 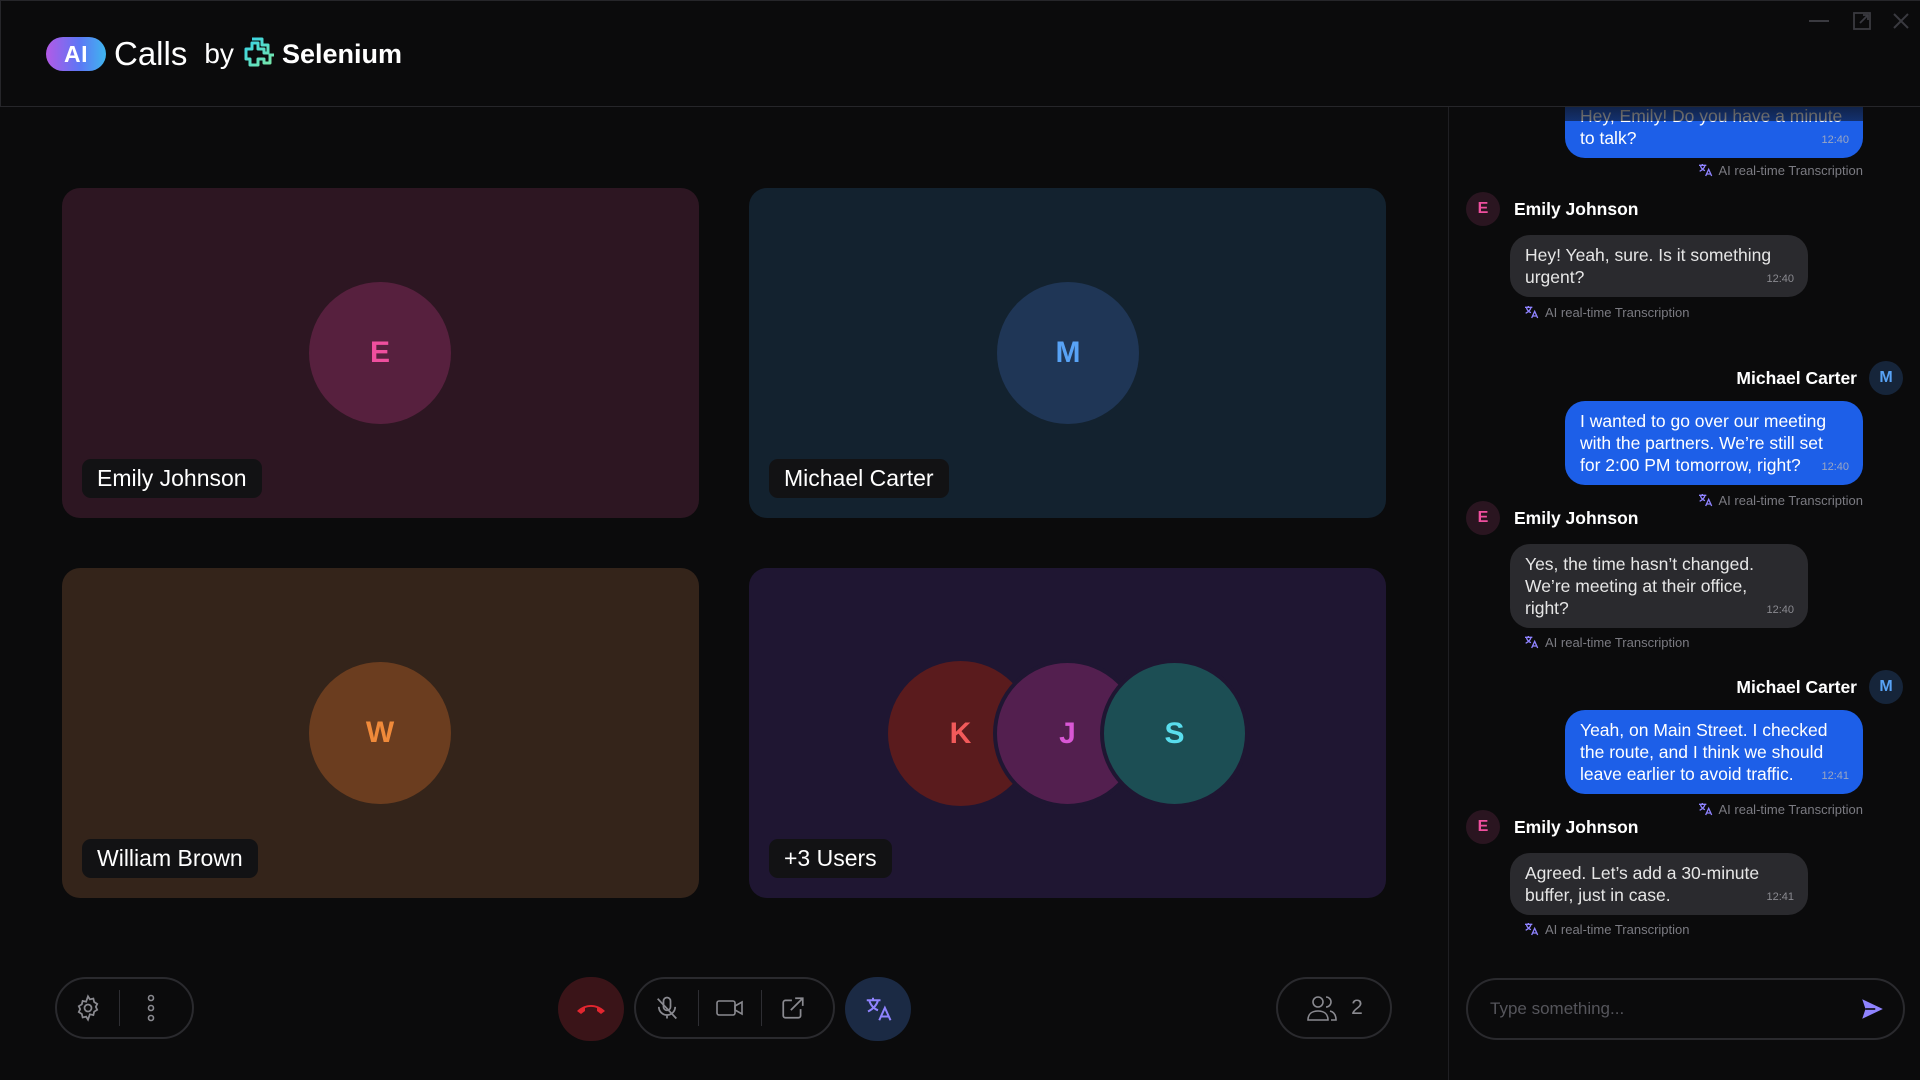 What do you see at coordinates (1648, 266) in the screenshot?
I see `message-text: Hey! Yeah, sure. Is it something urgent?` at bounding box center [1648, 266].